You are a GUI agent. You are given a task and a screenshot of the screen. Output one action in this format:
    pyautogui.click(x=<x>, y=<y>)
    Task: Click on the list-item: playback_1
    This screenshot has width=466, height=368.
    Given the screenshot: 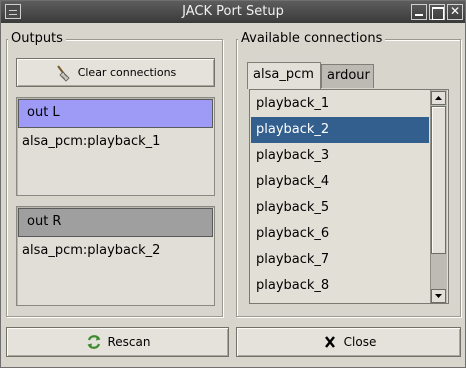 What is the action you would take?
    pyautogui.click(x=340, y=104)
    